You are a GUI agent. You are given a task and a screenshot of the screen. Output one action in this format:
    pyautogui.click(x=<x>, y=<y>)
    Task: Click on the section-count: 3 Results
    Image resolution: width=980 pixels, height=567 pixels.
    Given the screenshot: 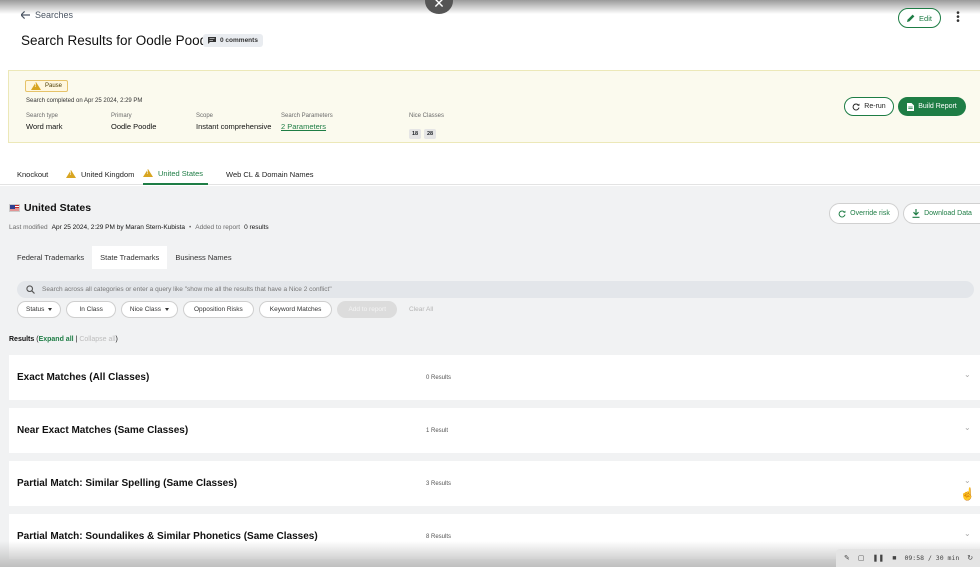 What is the action you would take?
    pyautogui.click(x=439, y=484)
    